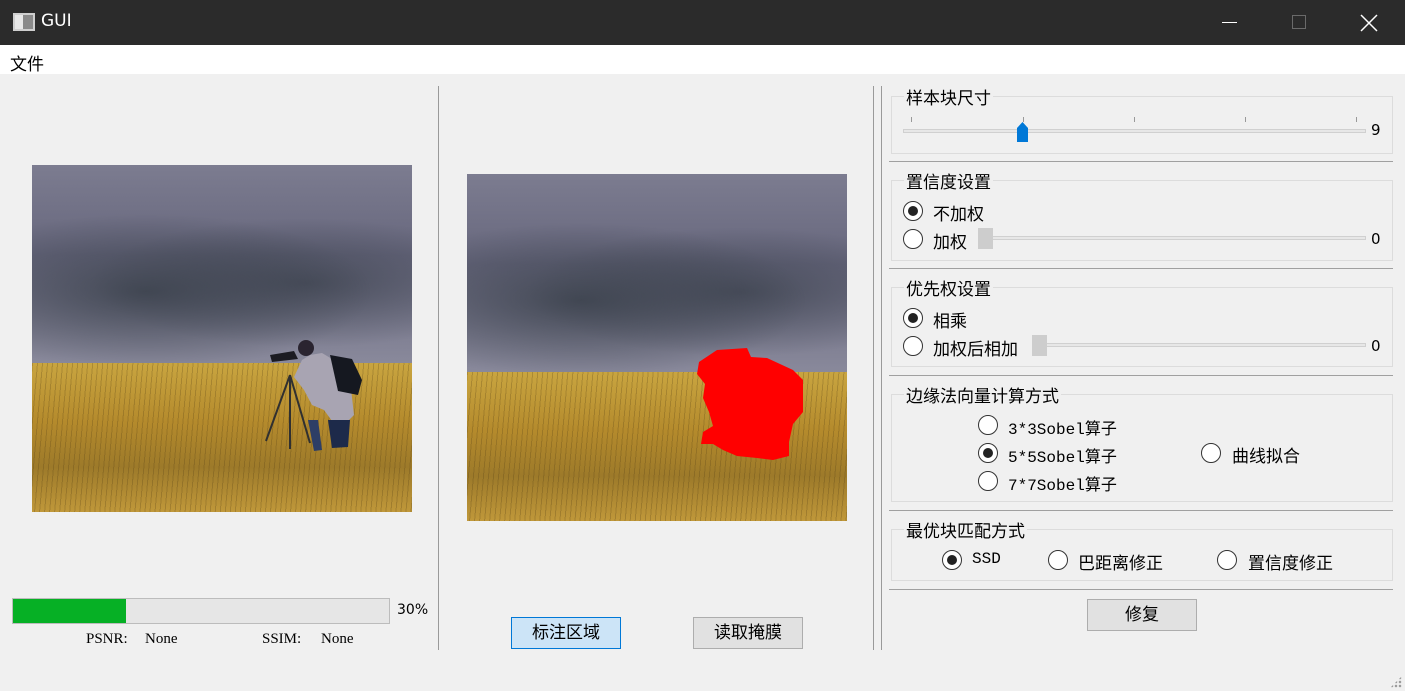 The width and height of the screenshot is (1405, 691). Describe the element at coordinates (1376, 239) in the screenshot. I see `confidence-weight-value: 0` at that location.